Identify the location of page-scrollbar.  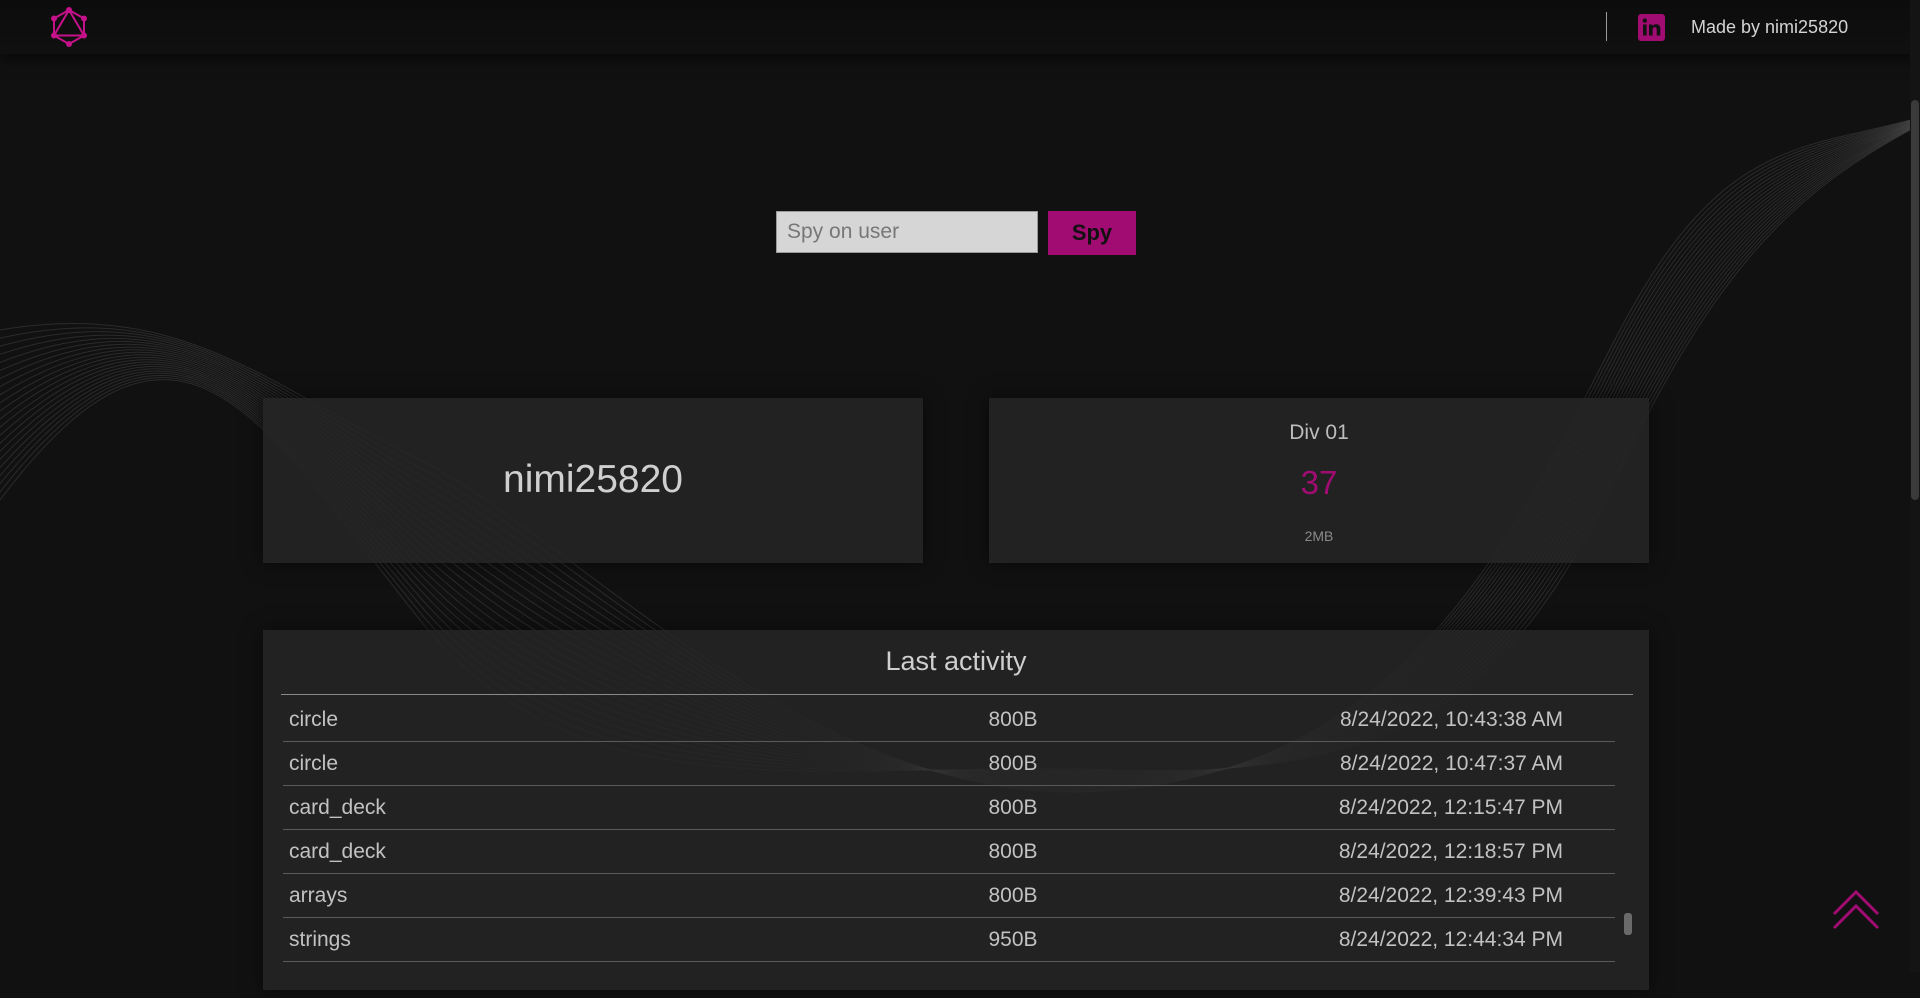
(1915, 486).